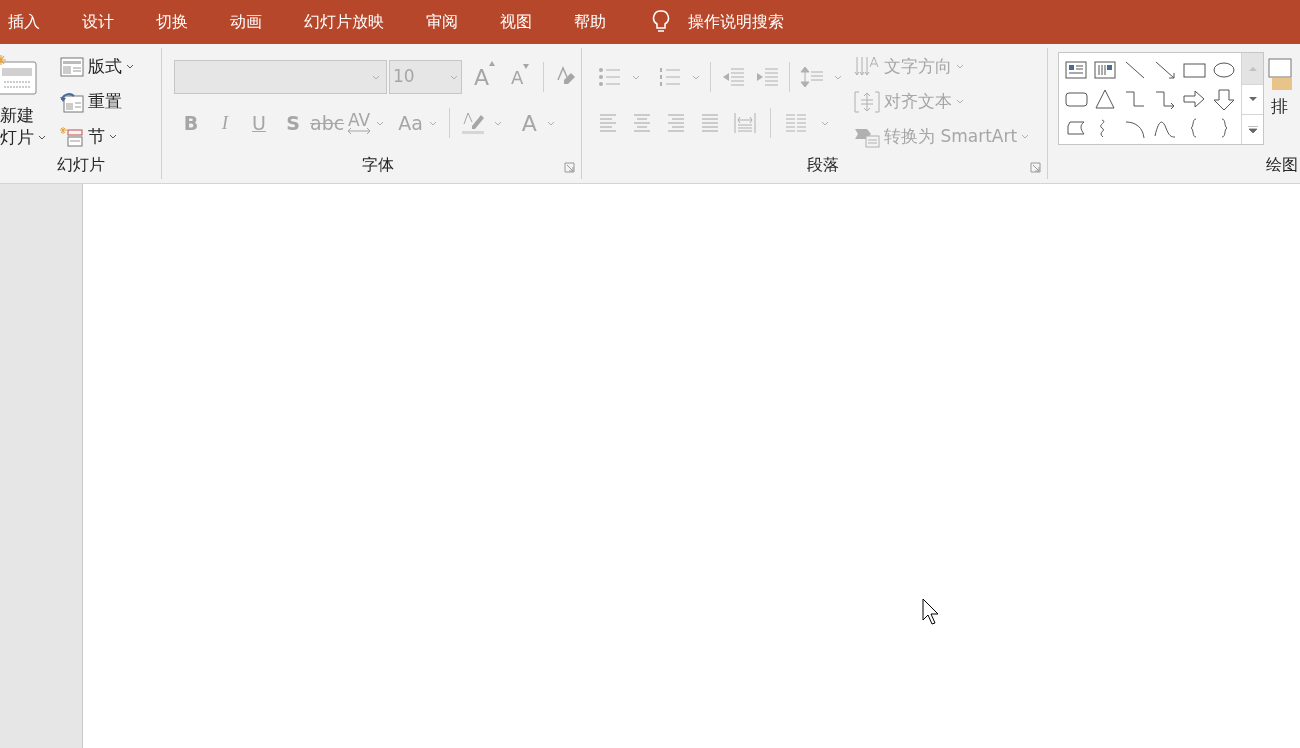 This screenshot has height=748, width=1300. I want to click on group-label: 字体, so click(377, 165).